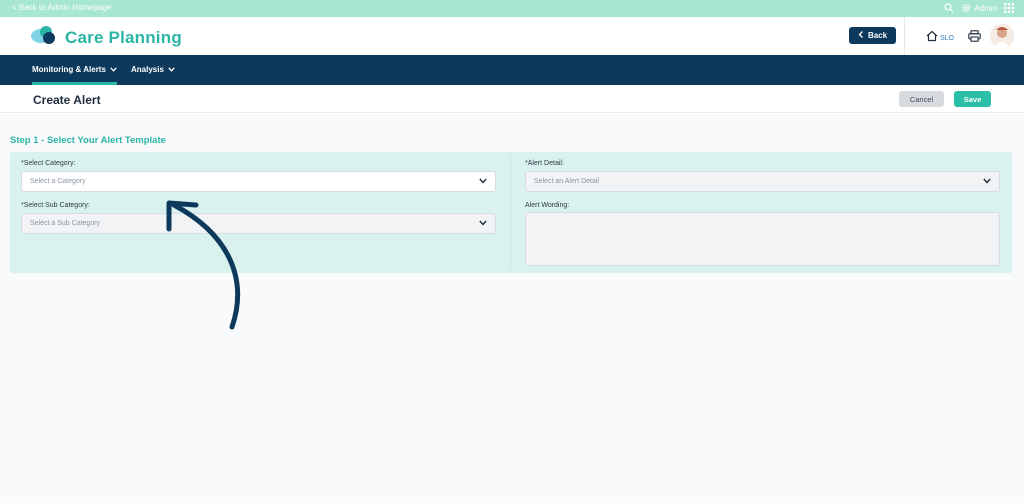  Describe the element at coordinates (861, 35) in the screenshot. I see `chevron-left-icon` at that location.